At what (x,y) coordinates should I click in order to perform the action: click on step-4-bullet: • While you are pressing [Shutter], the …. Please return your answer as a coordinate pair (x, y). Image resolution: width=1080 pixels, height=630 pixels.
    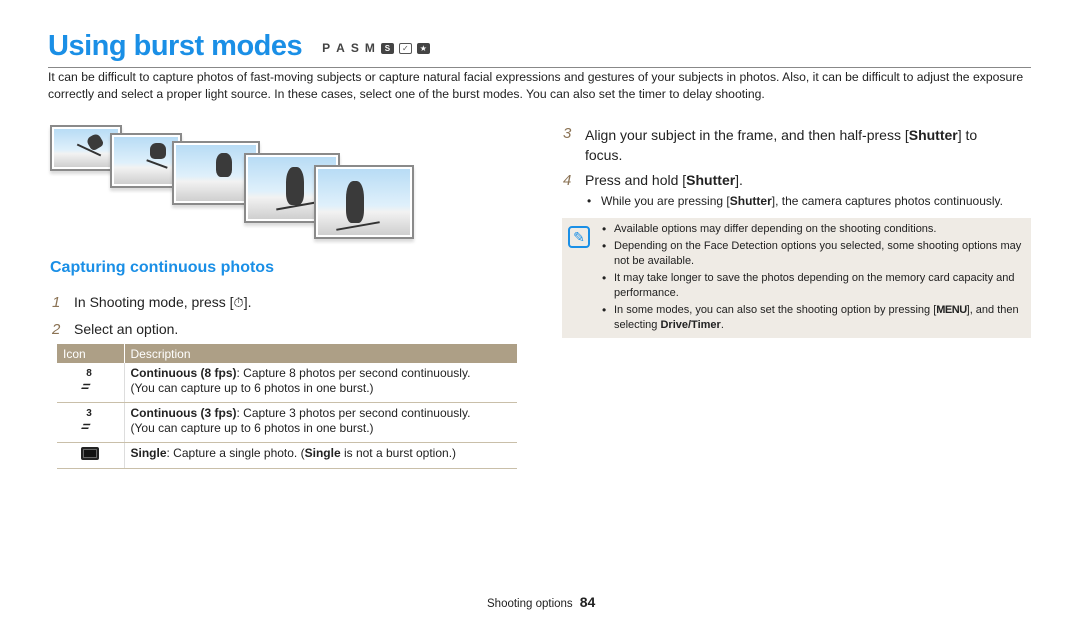
    Looking at the image, I should click on (795, 201).